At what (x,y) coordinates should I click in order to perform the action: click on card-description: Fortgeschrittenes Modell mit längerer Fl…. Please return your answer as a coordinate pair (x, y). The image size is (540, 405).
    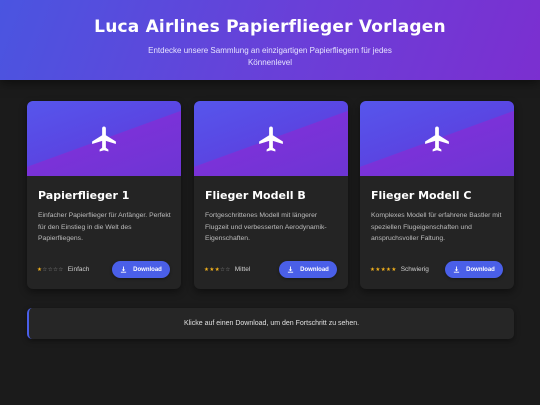
    Looking at the image, I should click on (266, 227).